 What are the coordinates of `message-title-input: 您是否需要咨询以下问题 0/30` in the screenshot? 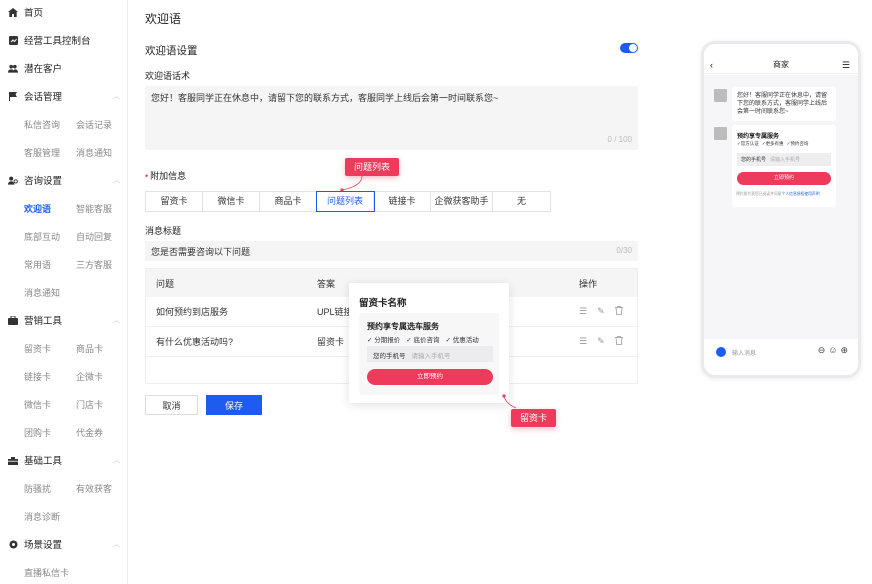 It's located at (391, 251).